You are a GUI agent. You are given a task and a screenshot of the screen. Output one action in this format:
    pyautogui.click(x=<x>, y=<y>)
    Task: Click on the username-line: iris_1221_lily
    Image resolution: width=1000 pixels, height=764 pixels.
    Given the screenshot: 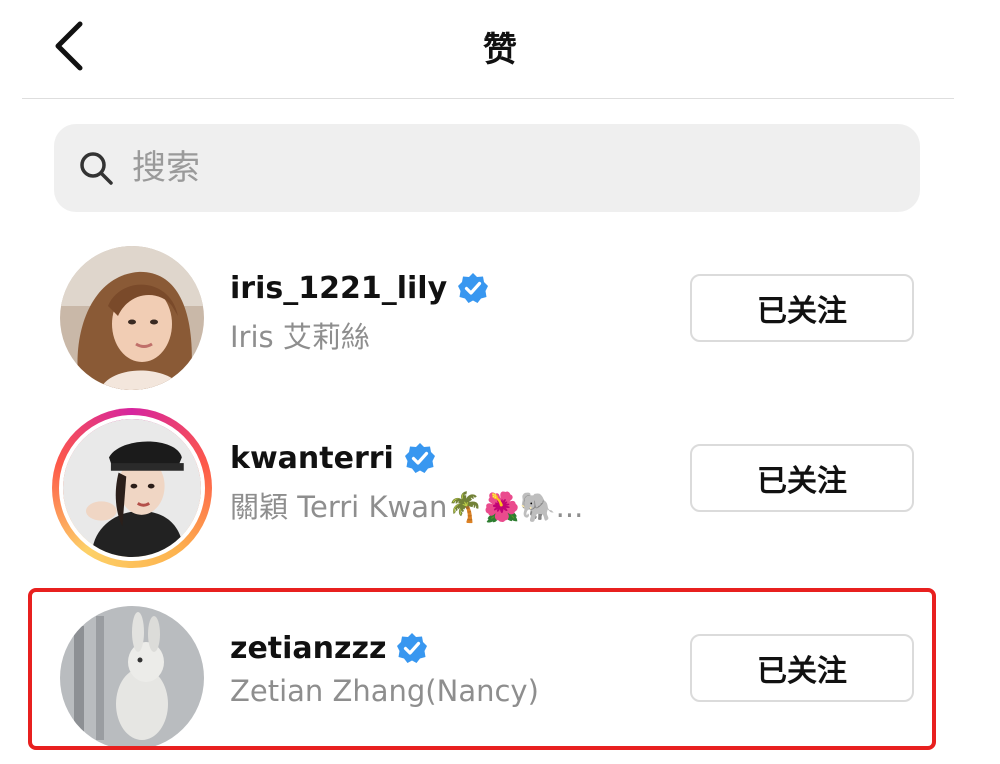 What is the action you would take?
    pyautogui.click(x=359, y=288)
    